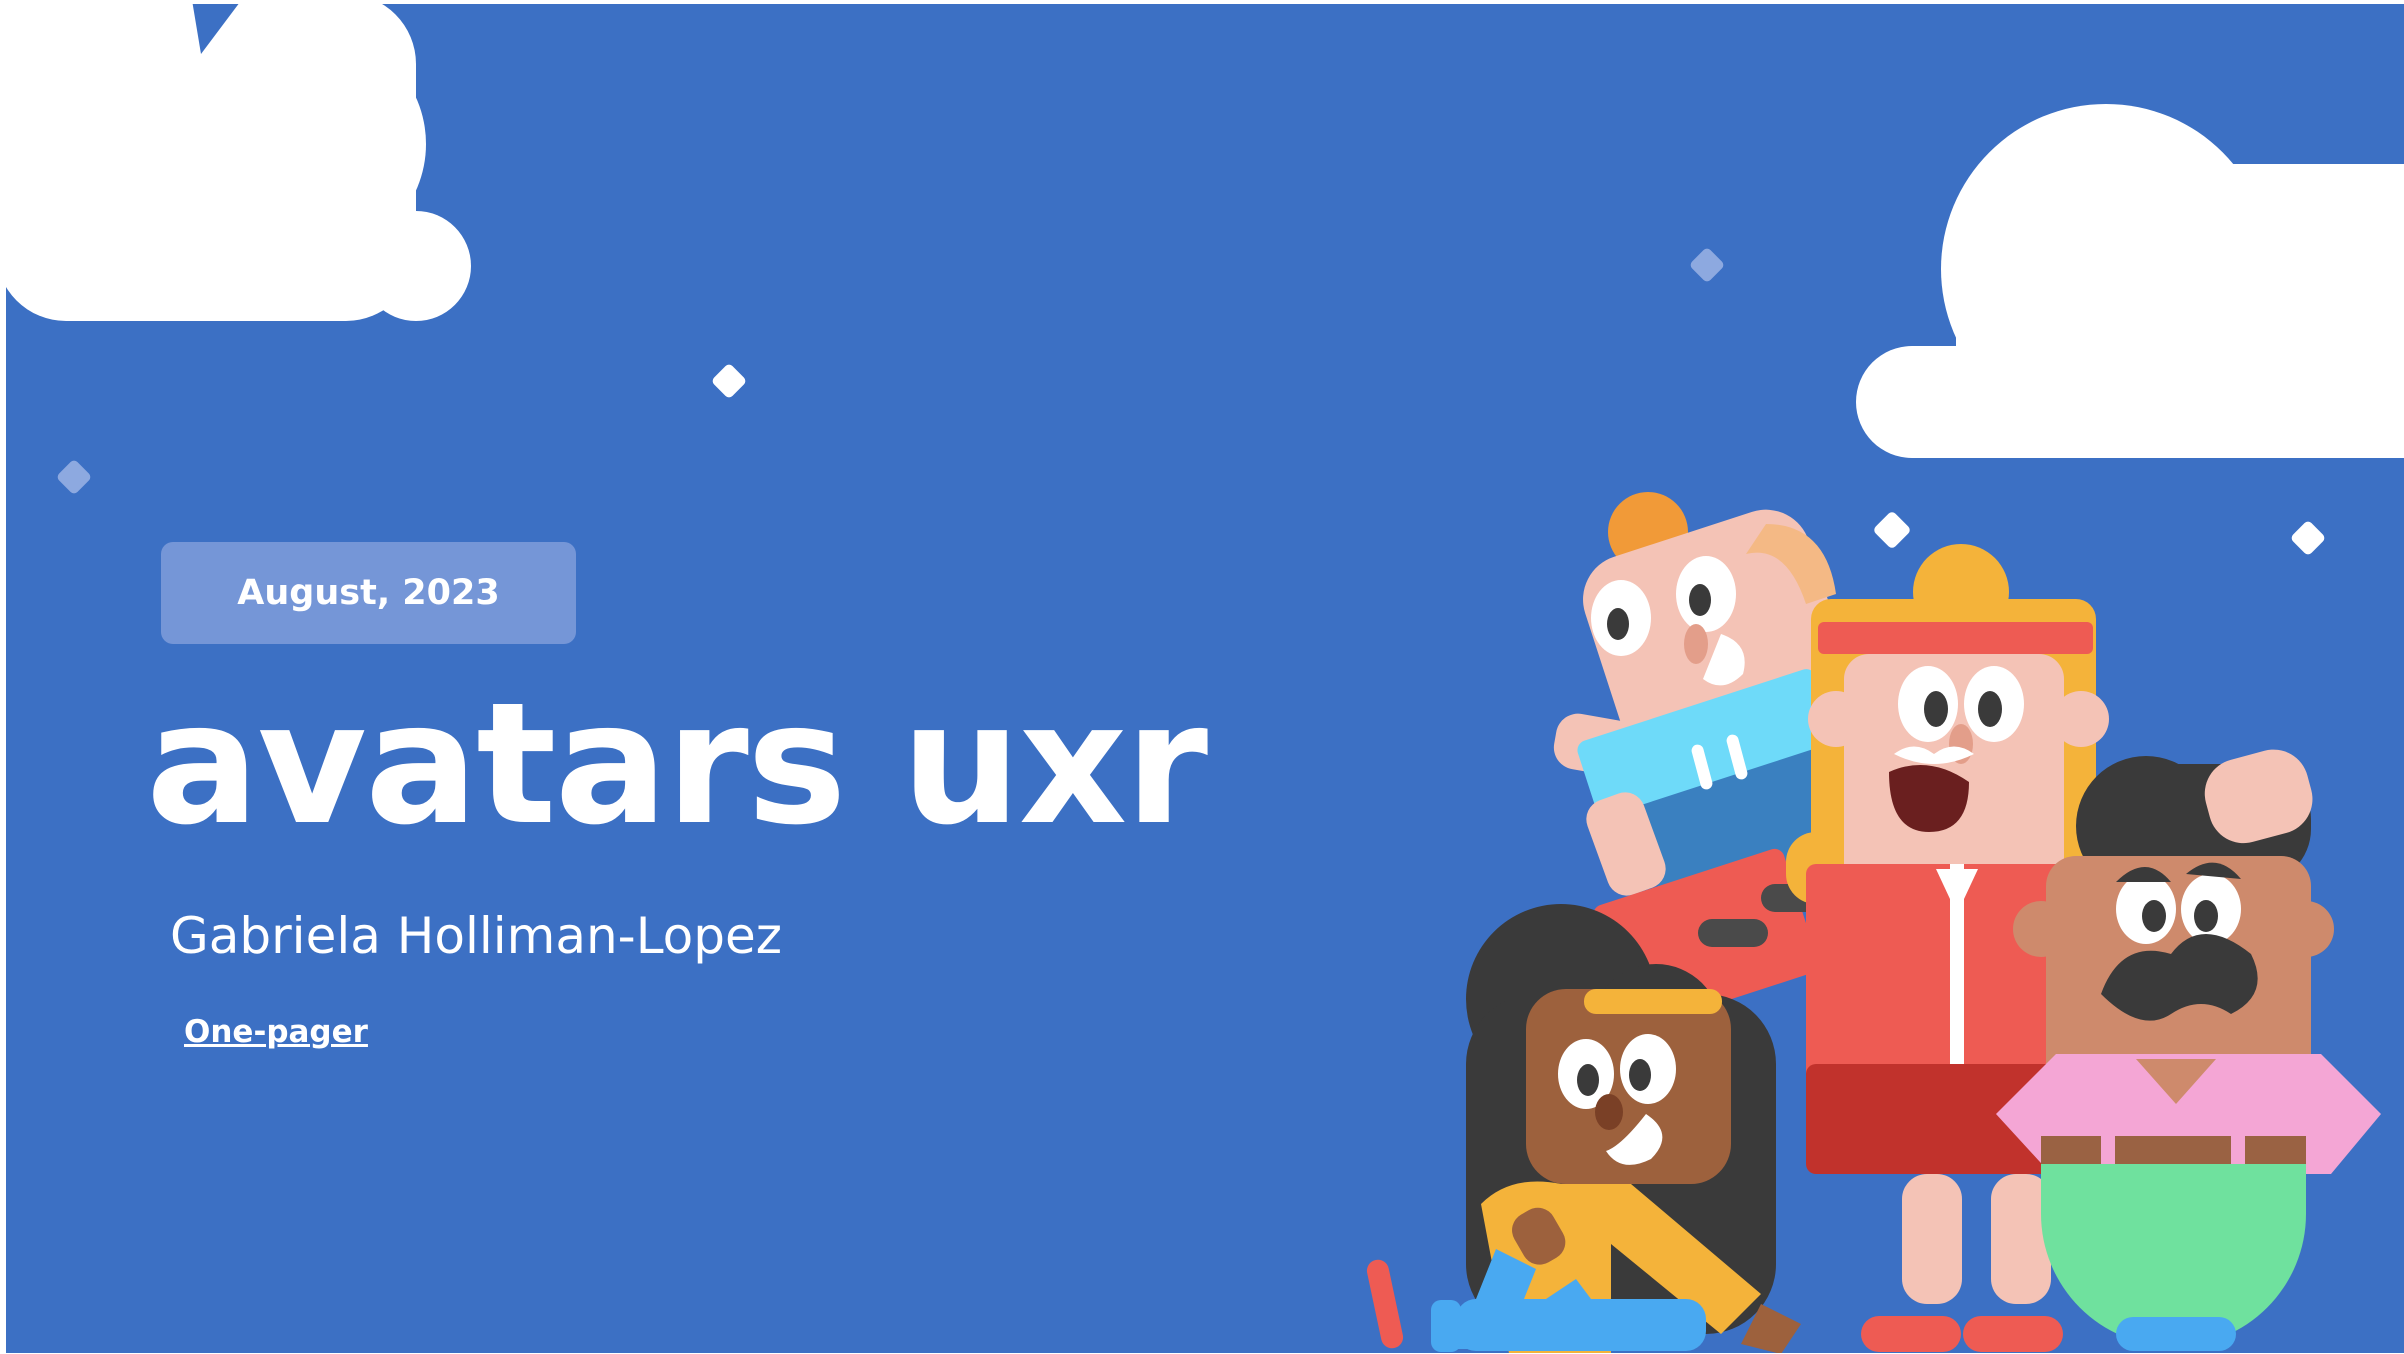  Describe the element at coordinates (677, 764) in the screenshot. I see `slide-title: avatars uxr` at that location.